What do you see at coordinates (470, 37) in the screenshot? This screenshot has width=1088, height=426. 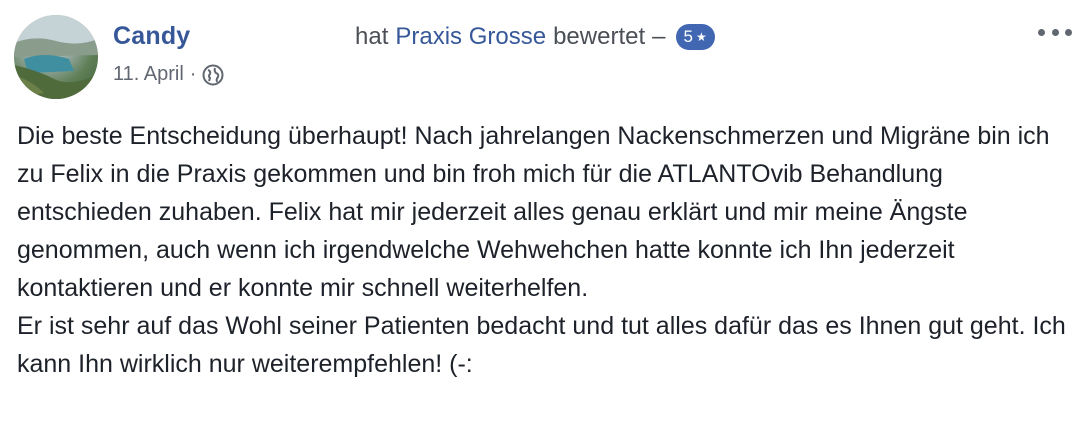 I see `page-link: Praxis Grosse` at bounding box center [470, 37].